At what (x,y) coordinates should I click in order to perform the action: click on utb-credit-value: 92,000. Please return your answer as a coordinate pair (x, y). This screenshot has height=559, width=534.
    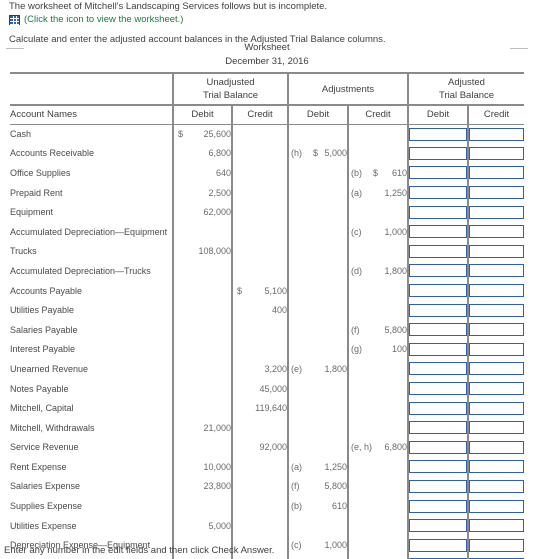
    Looking at the image, I should click on (273, 447).